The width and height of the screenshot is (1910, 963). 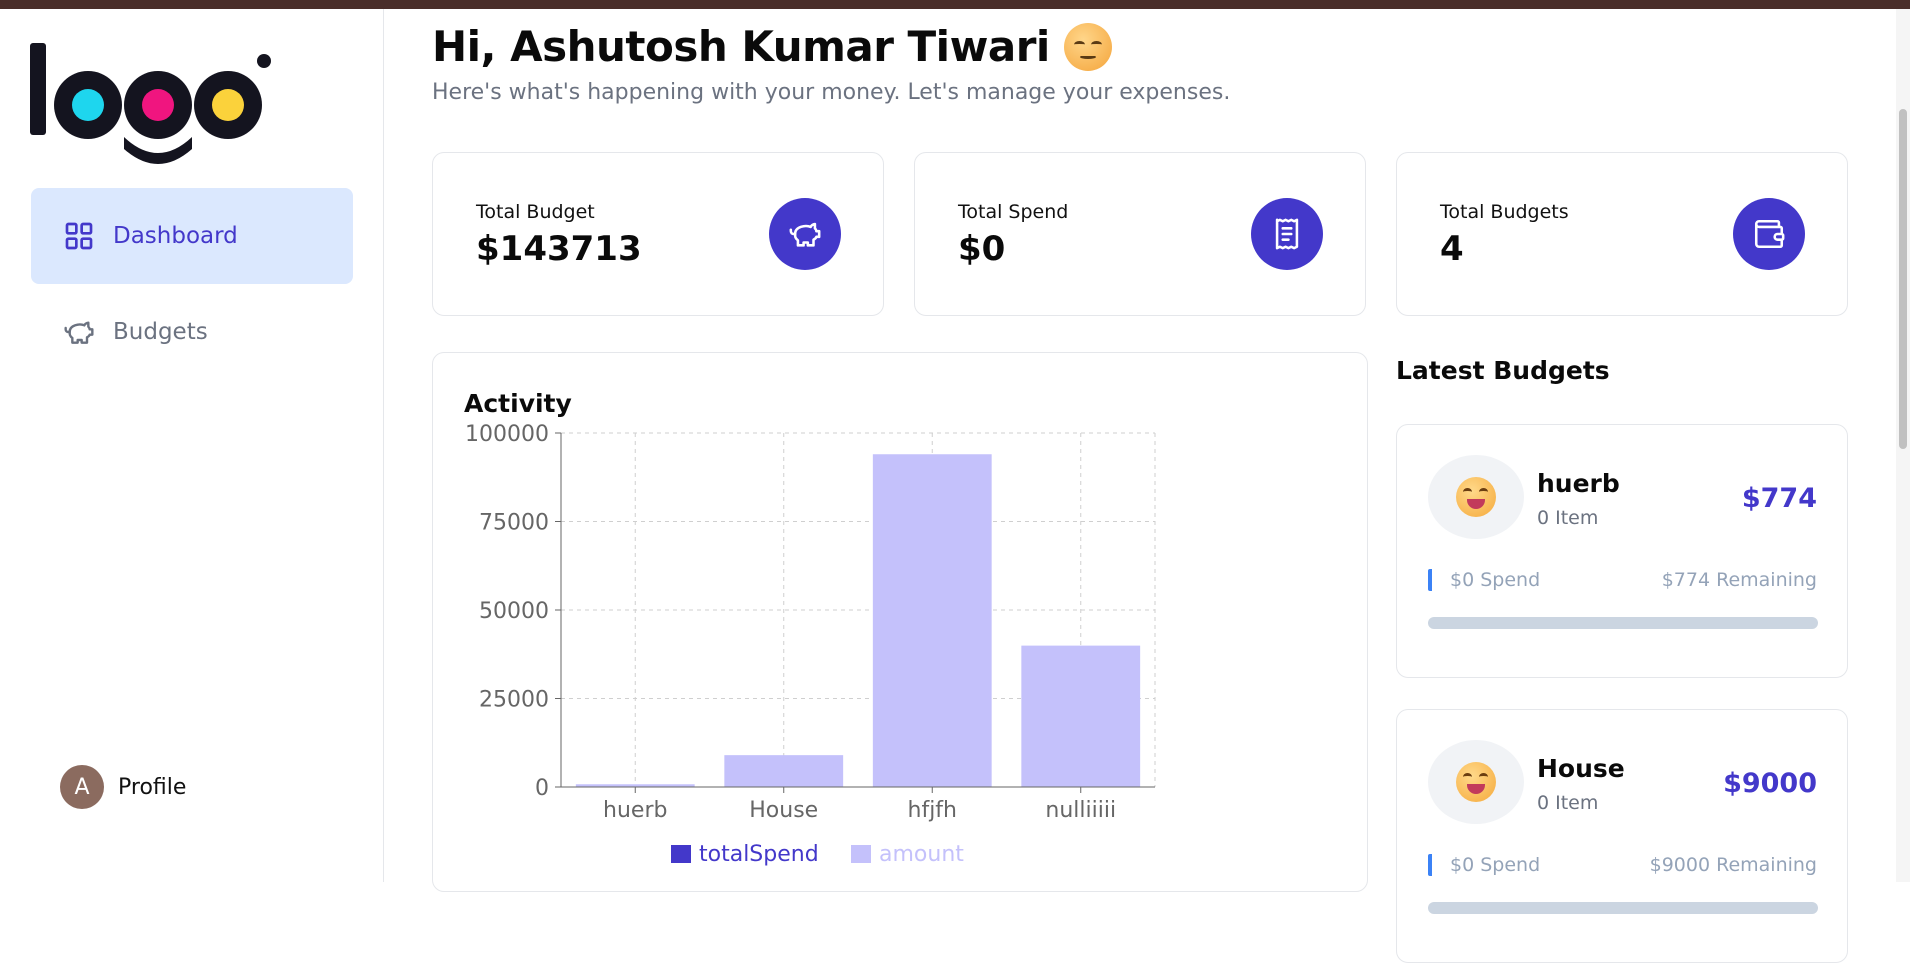 I want to click on page-scrollbar, so click(x=1903, y=445).